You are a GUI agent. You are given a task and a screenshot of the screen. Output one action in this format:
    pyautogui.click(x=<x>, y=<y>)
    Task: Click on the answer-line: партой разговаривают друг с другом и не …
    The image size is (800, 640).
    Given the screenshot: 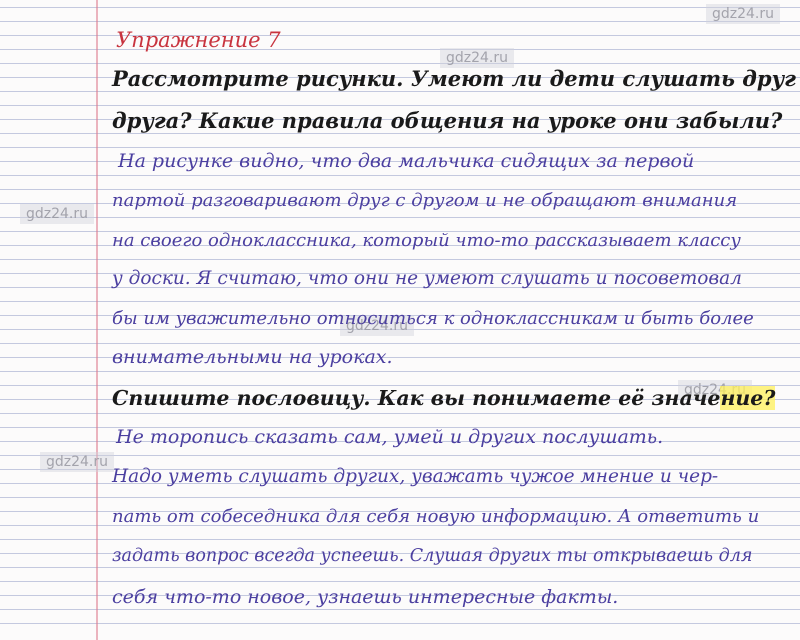 What is the action you would take?
    pyautogui.click(x=425, y=200)
    